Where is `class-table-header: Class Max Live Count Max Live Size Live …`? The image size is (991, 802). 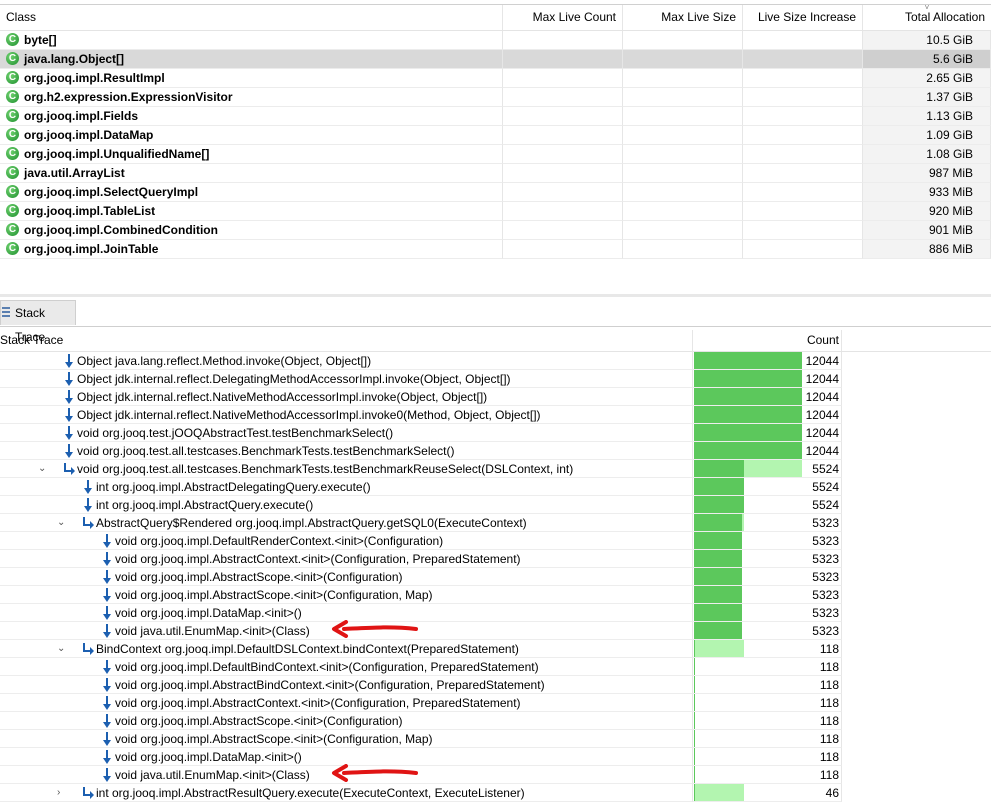
class-table-header: Class Max Live Count Max Live Size Live … is located at coordinates (495, 17).